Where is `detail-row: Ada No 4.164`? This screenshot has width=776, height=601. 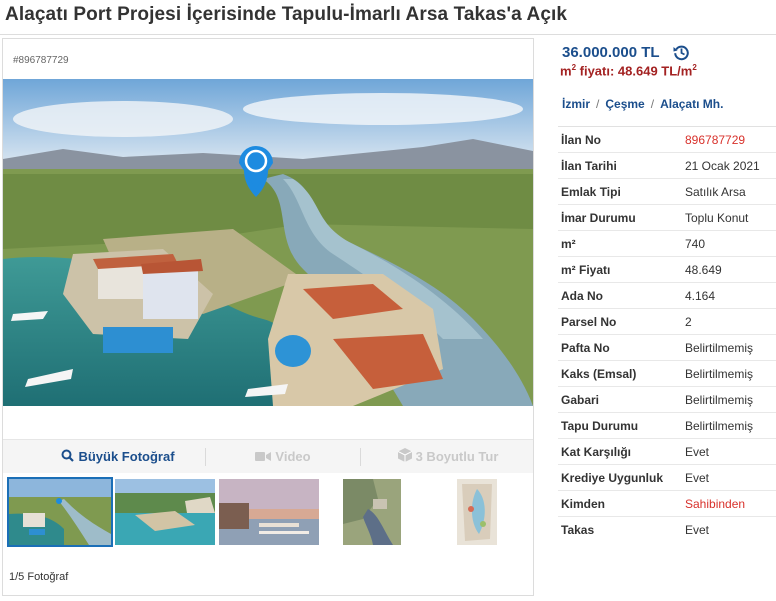
detail-row: Ada No 4.164 is located at coordinates (667, 295).